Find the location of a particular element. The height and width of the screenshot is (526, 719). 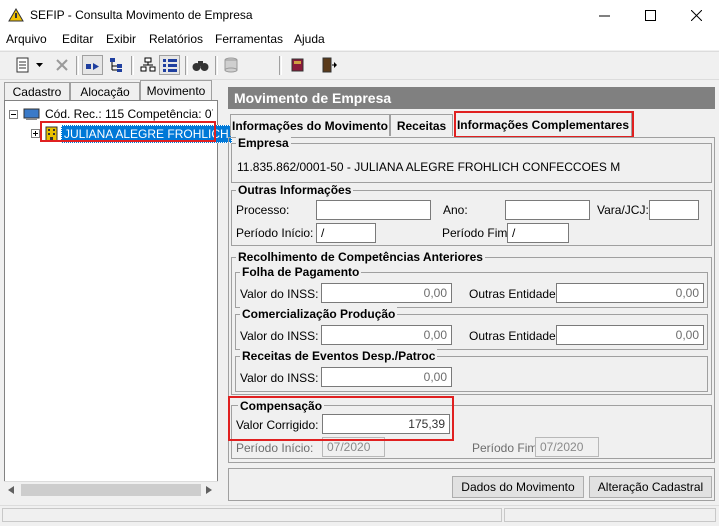

receitas-inss-input: 0,00 is located at coordinates (386, 377).